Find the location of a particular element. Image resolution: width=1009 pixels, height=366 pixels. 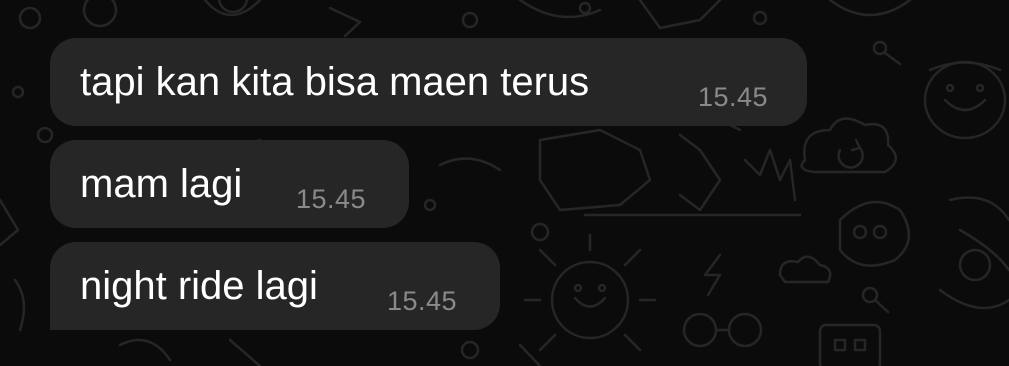

message-text: night ride lagi is located at coordinates (199, 286).